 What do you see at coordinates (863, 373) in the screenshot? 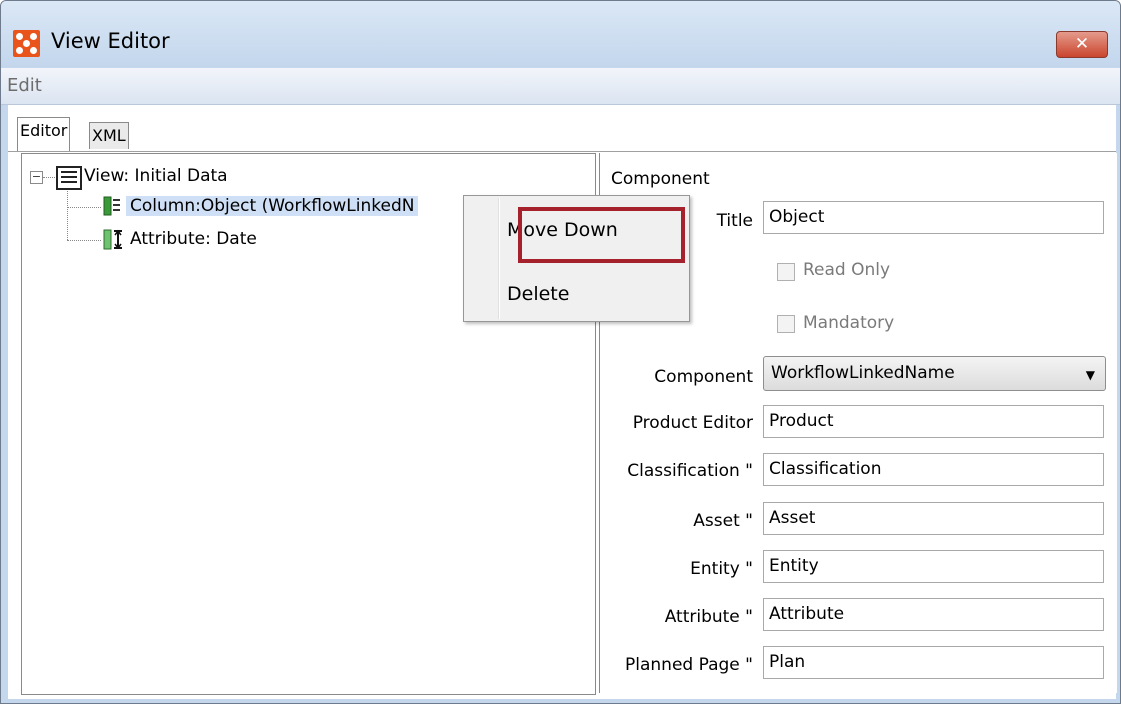
I see `component-dropdown-value: WorkflowLinkedName` at bounding box center [863, 373].